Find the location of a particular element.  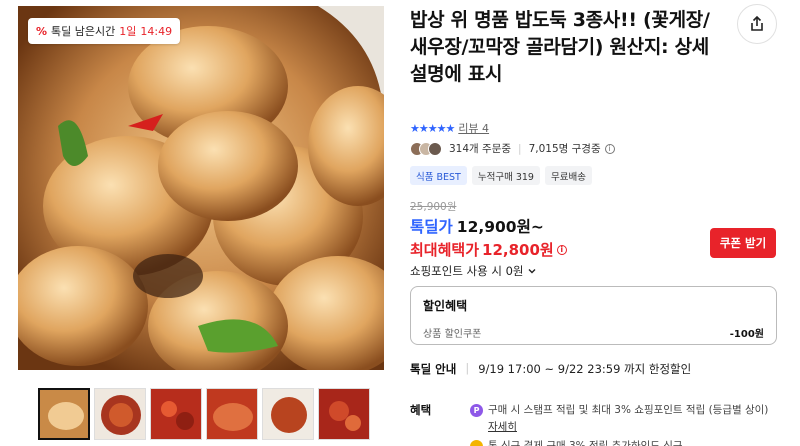

discount-line-amount: -100원 is located at coordinates (746, 334).